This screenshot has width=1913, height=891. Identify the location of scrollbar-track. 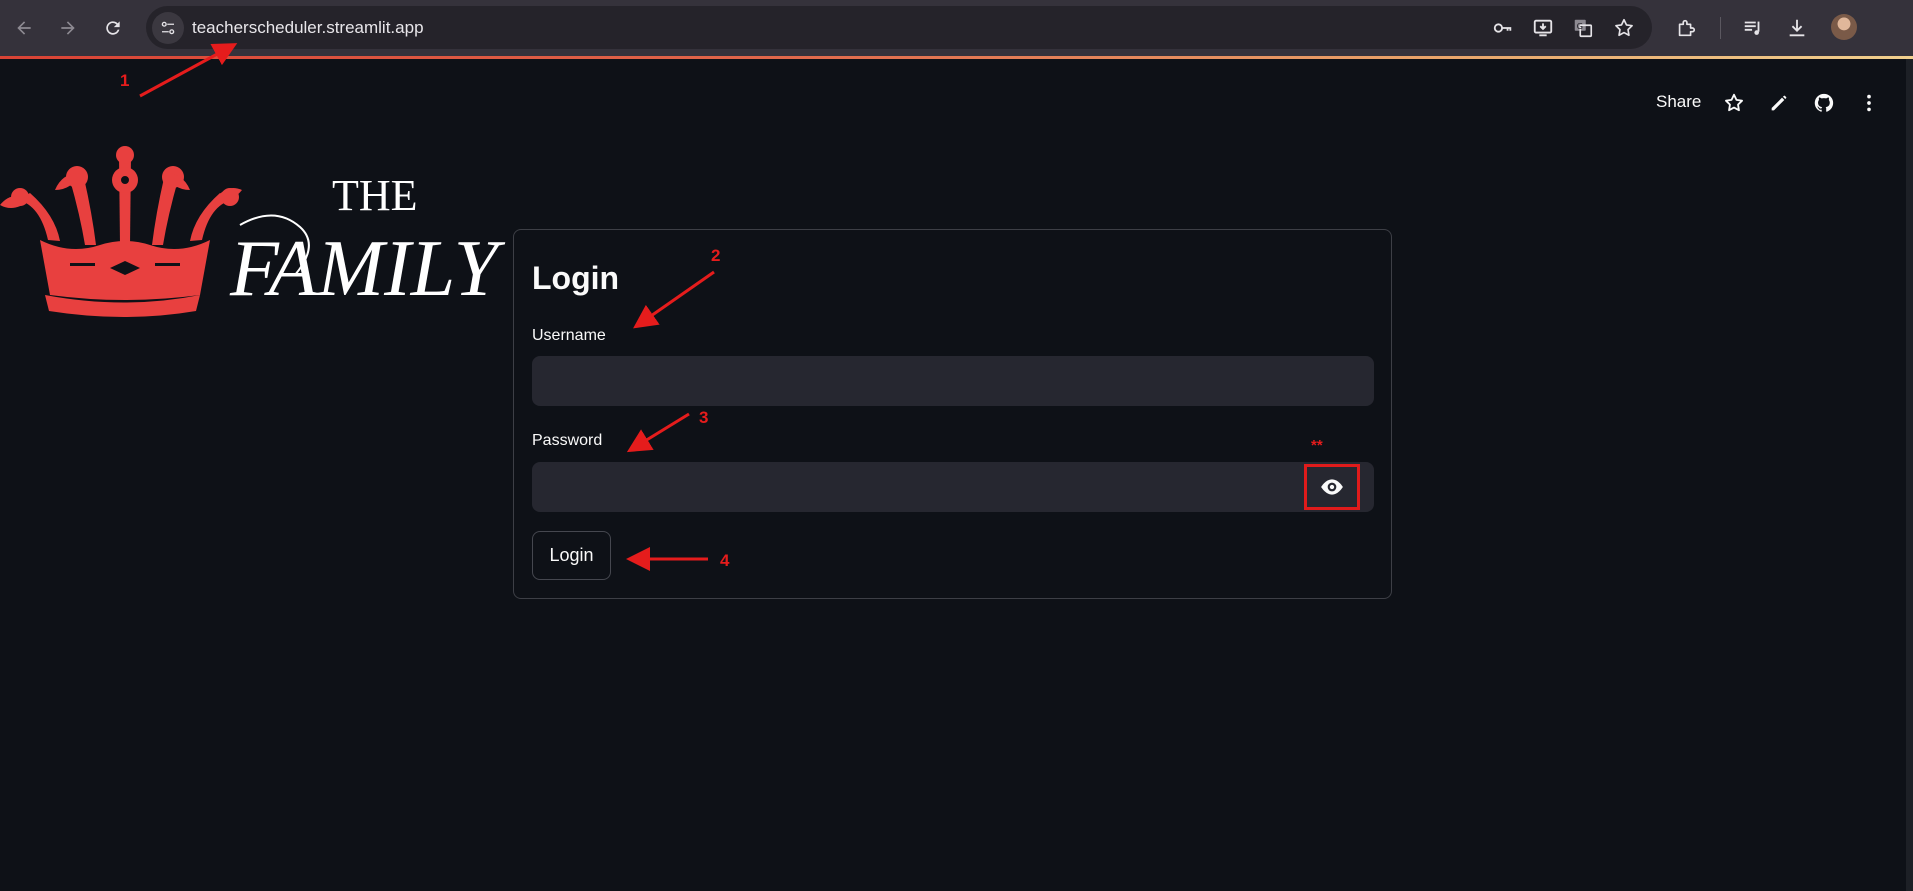
(1909, 475).